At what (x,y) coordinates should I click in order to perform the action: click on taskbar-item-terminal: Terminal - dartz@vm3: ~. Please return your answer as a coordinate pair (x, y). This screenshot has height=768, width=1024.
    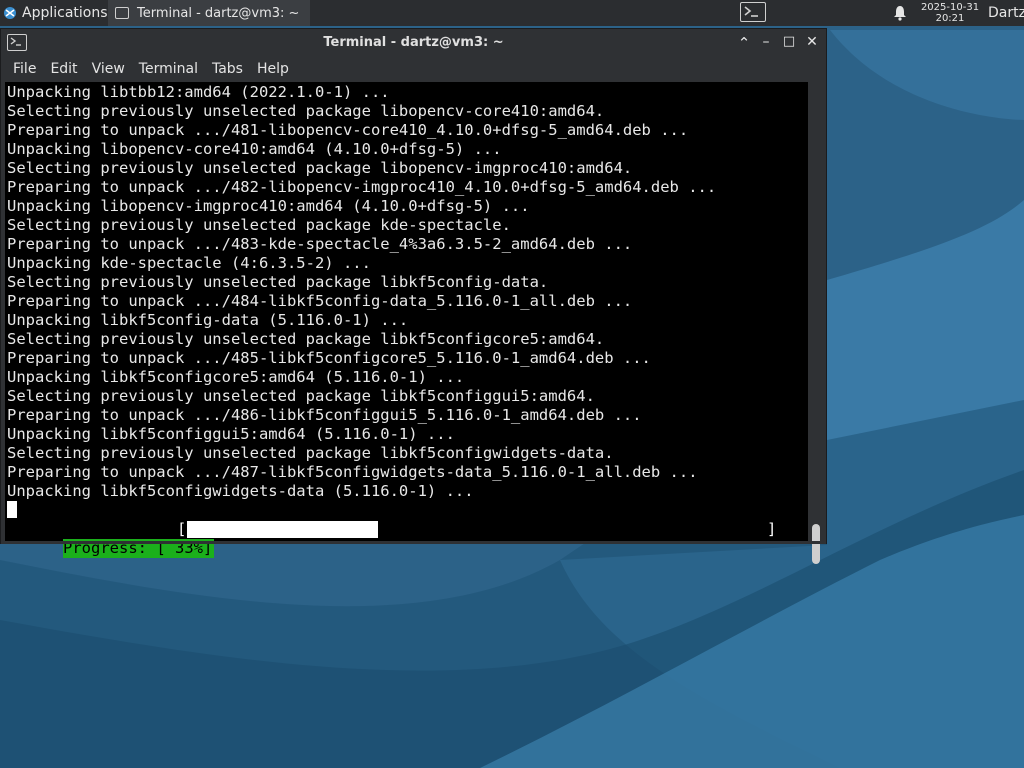
    Looking at the image, I should click on (209, 13).